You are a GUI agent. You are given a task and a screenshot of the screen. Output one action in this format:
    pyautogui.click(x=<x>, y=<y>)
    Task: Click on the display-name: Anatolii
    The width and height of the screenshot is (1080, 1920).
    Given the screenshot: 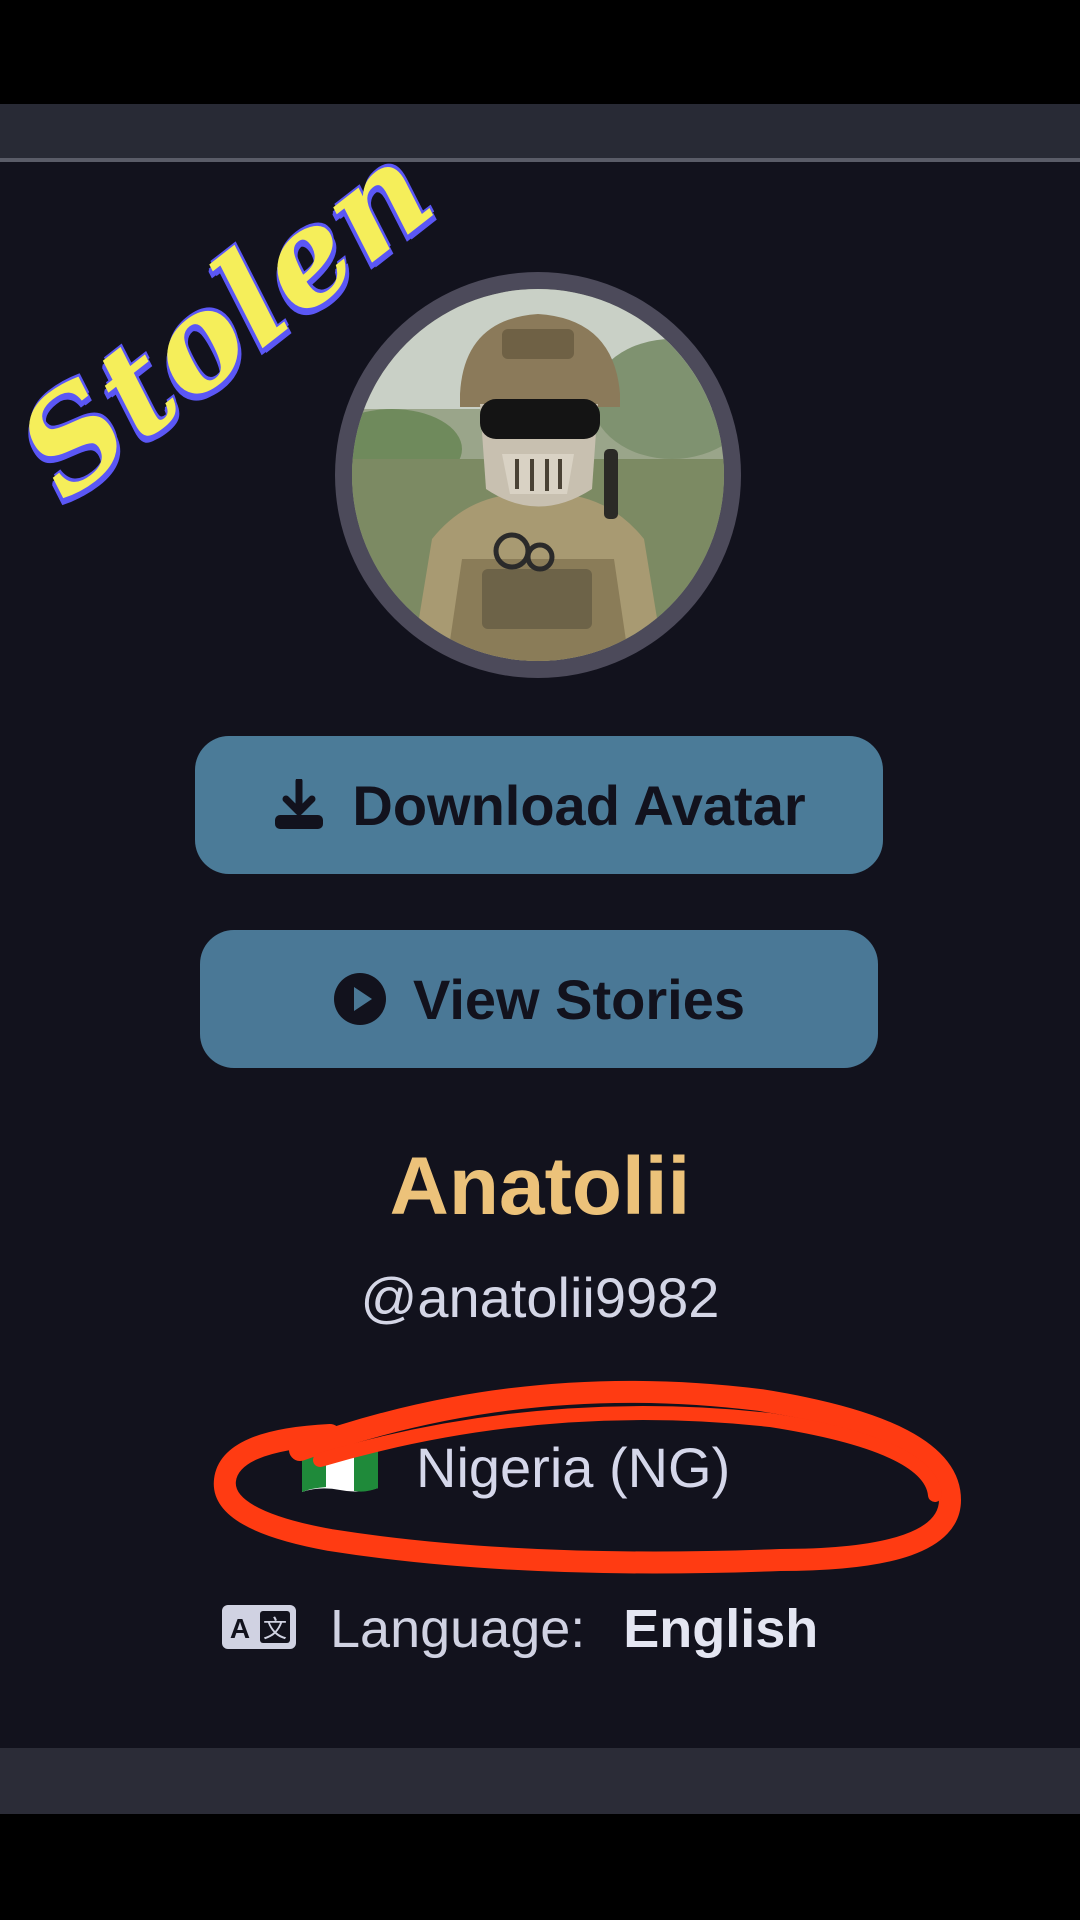 What is the action you would take?
    pyautogui.click(x=540, y=1186)
    